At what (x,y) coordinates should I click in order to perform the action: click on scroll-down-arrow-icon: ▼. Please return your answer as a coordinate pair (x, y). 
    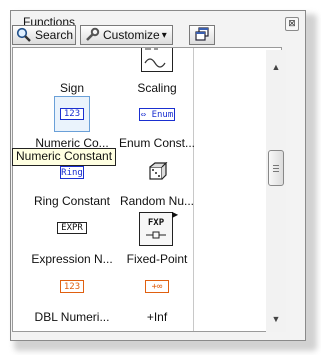
    Looking at the image, I should click on (276, 319).